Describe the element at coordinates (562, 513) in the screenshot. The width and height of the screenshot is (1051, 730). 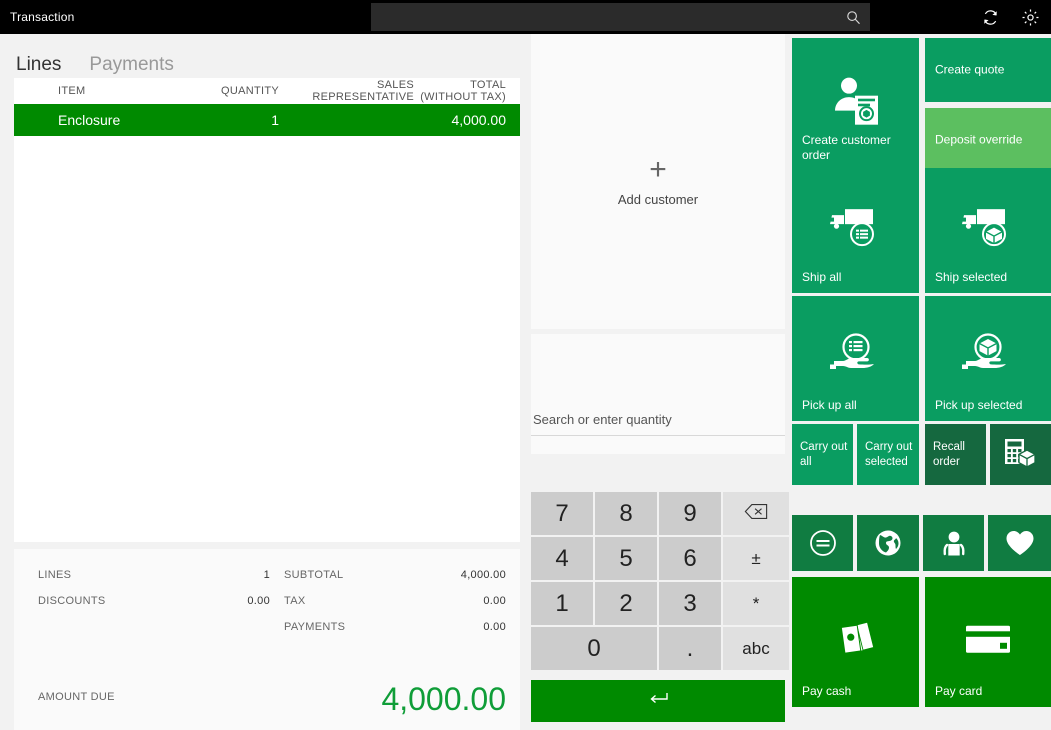
I see `numpad-key-7: 7` at that location.